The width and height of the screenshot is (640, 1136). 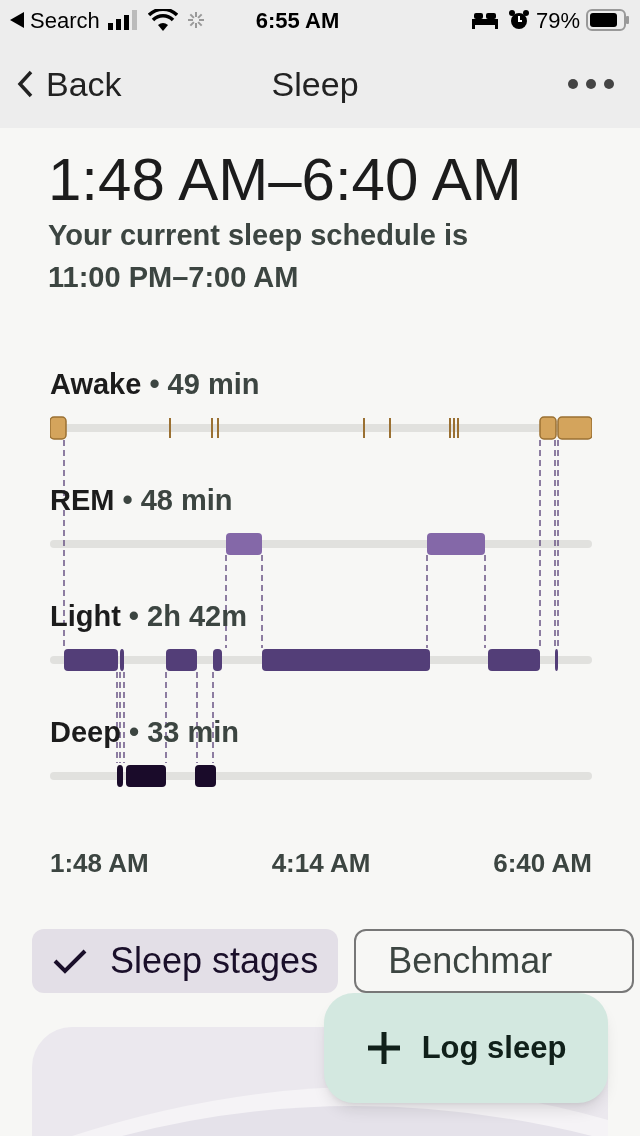 What do you see at coordinates (297, 20) in the screenshot?
I see `clock-time: 6:55 AM` at bounding box center [297, 20].